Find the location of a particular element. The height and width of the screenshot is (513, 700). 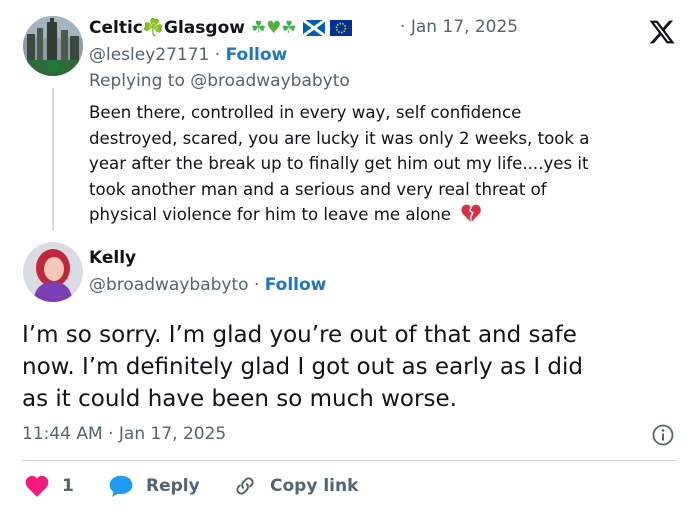

parent-display-name: Celtic☘️Glasgow ☘♥☘ is located at coordinates (221, 28).